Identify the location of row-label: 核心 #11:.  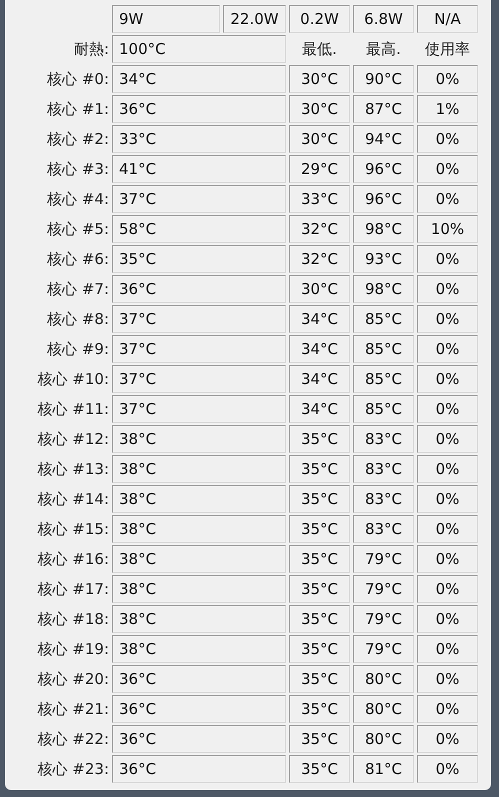
(72, 409).